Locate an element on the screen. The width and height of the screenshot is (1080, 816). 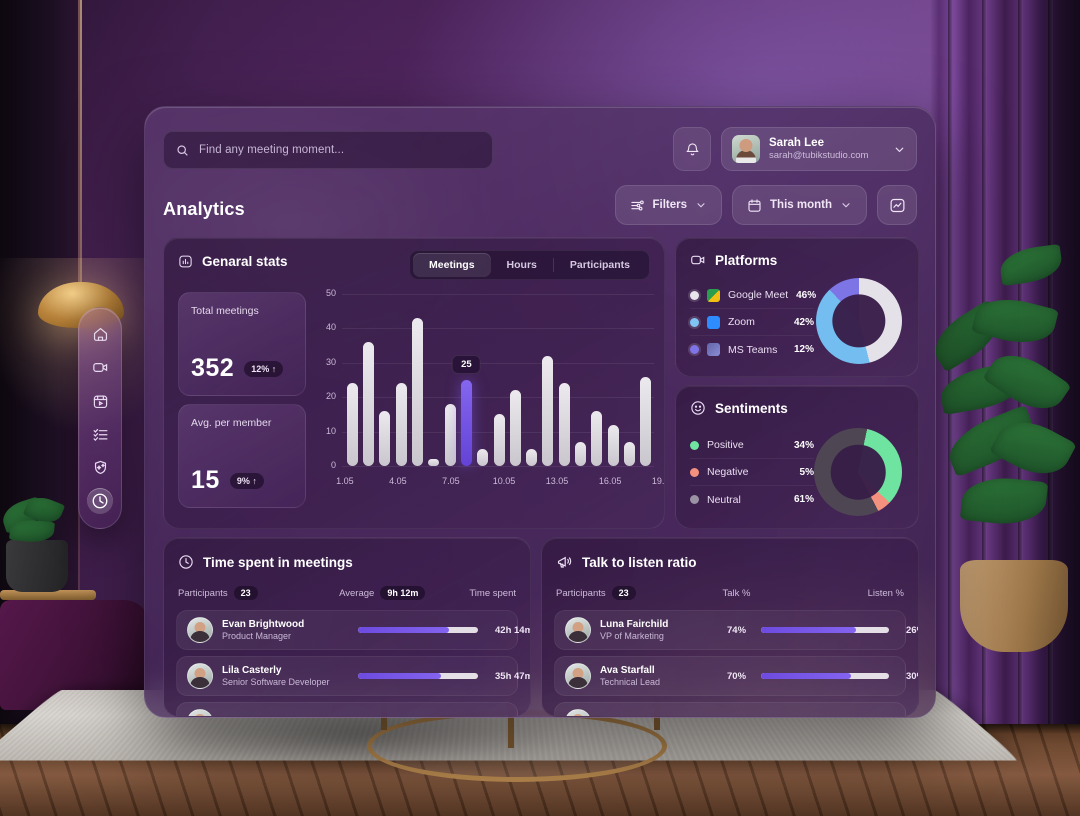
sidebar-item-recordings is located at coordinates (100, 401).